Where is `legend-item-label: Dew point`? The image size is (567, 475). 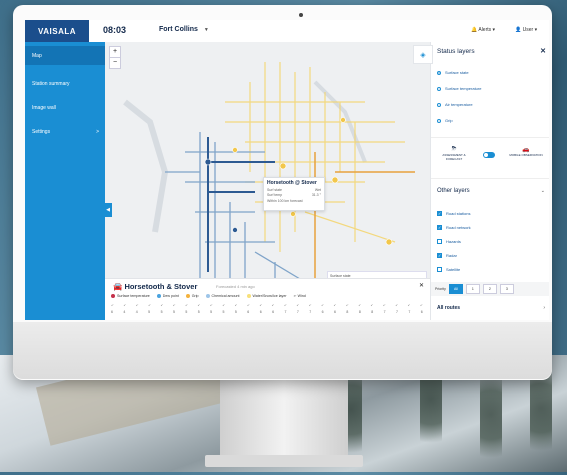 legend-item-label: Dew point is located at coordinates (170, 296).